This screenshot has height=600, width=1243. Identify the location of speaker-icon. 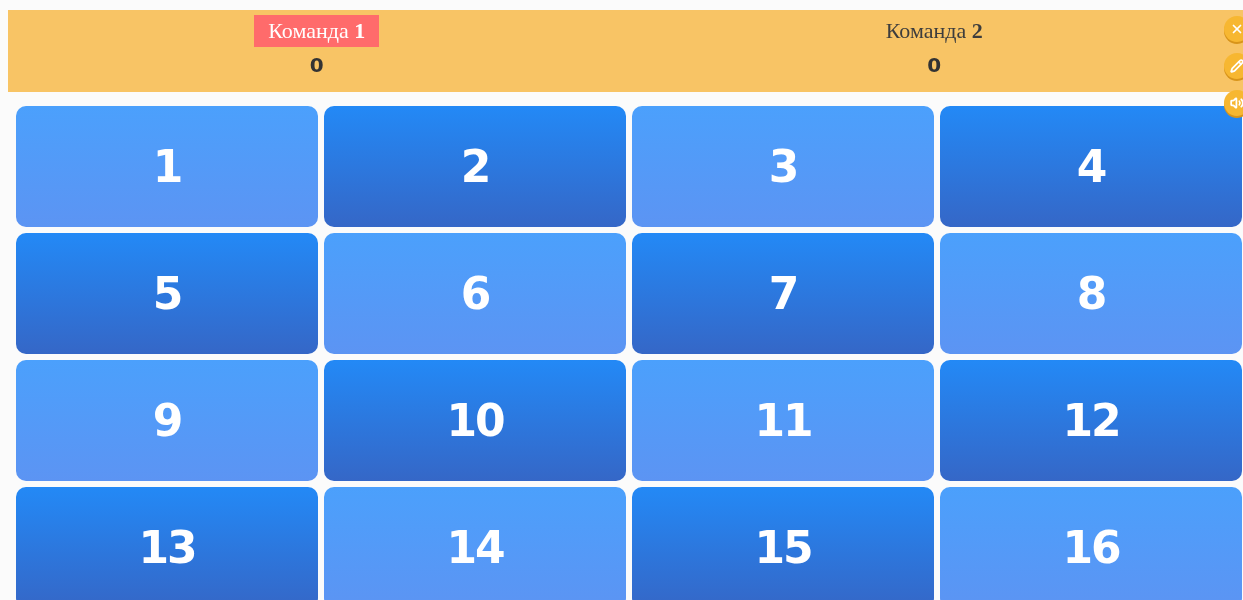
(1236, 103).